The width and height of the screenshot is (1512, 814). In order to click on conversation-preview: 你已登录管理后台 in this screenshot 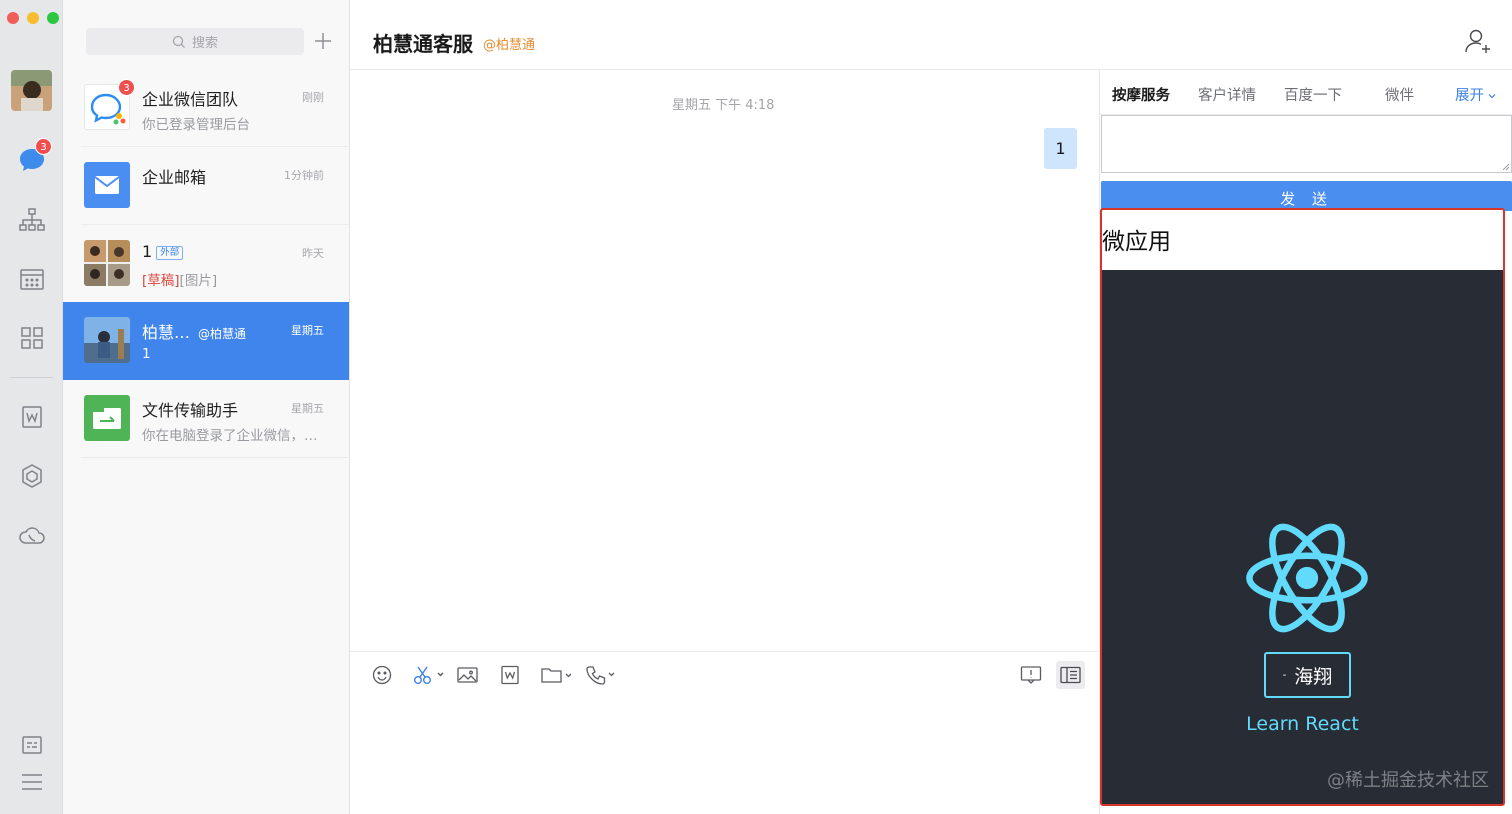, I will do `click(196, 125)`.